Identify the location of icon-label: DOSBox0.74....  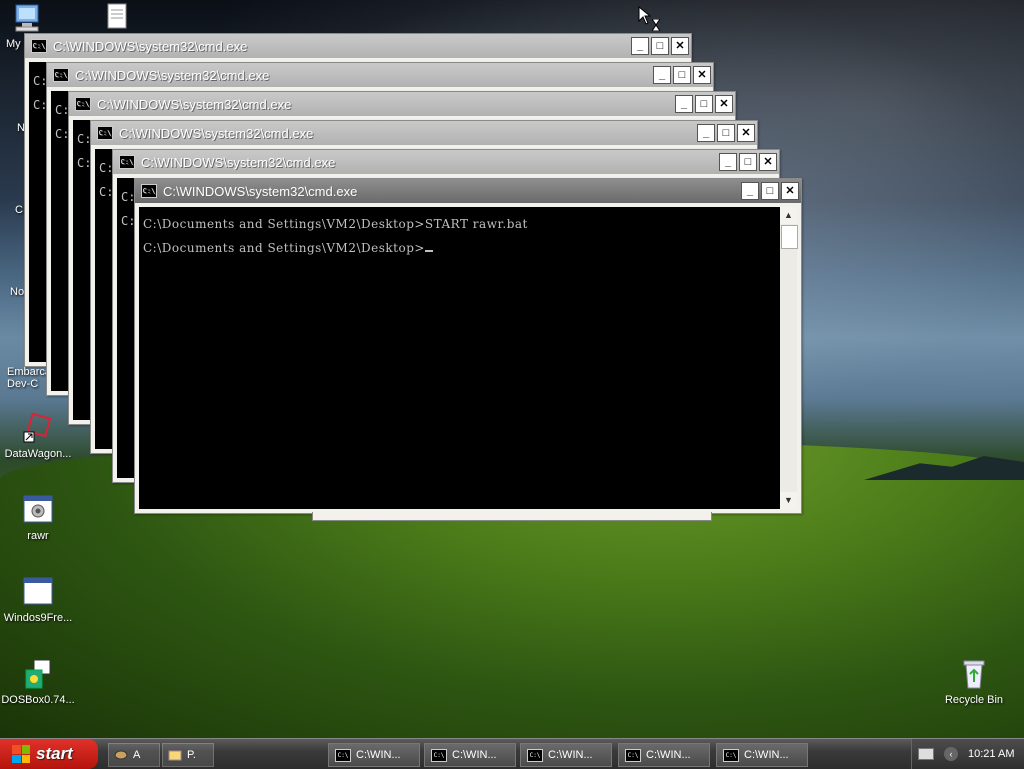
(38, 700).